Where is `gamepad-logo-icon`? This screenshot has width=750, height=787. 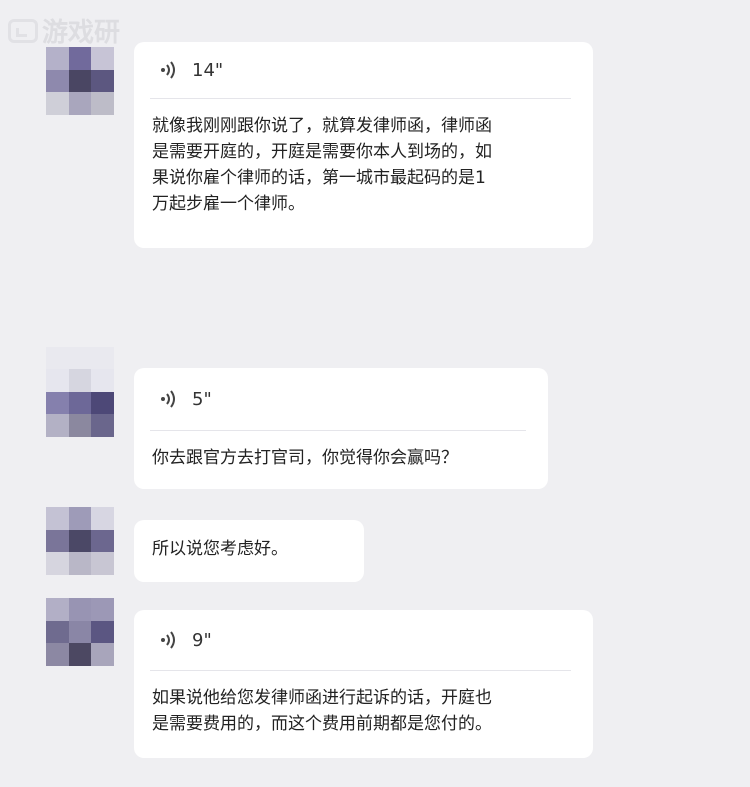
gamepad-logo-icon is located at coordinates (23, 30).